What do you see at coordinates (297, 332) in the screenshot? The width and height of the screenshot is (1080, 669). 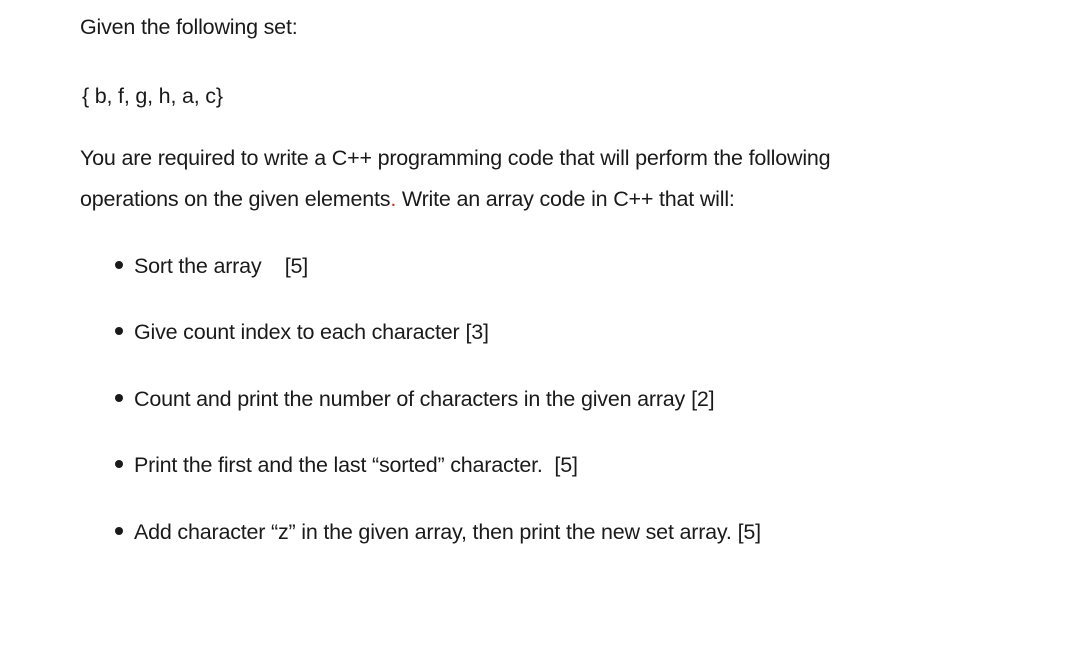 I see `task-text: Give count index to each character` at bounding box center [297, 332].